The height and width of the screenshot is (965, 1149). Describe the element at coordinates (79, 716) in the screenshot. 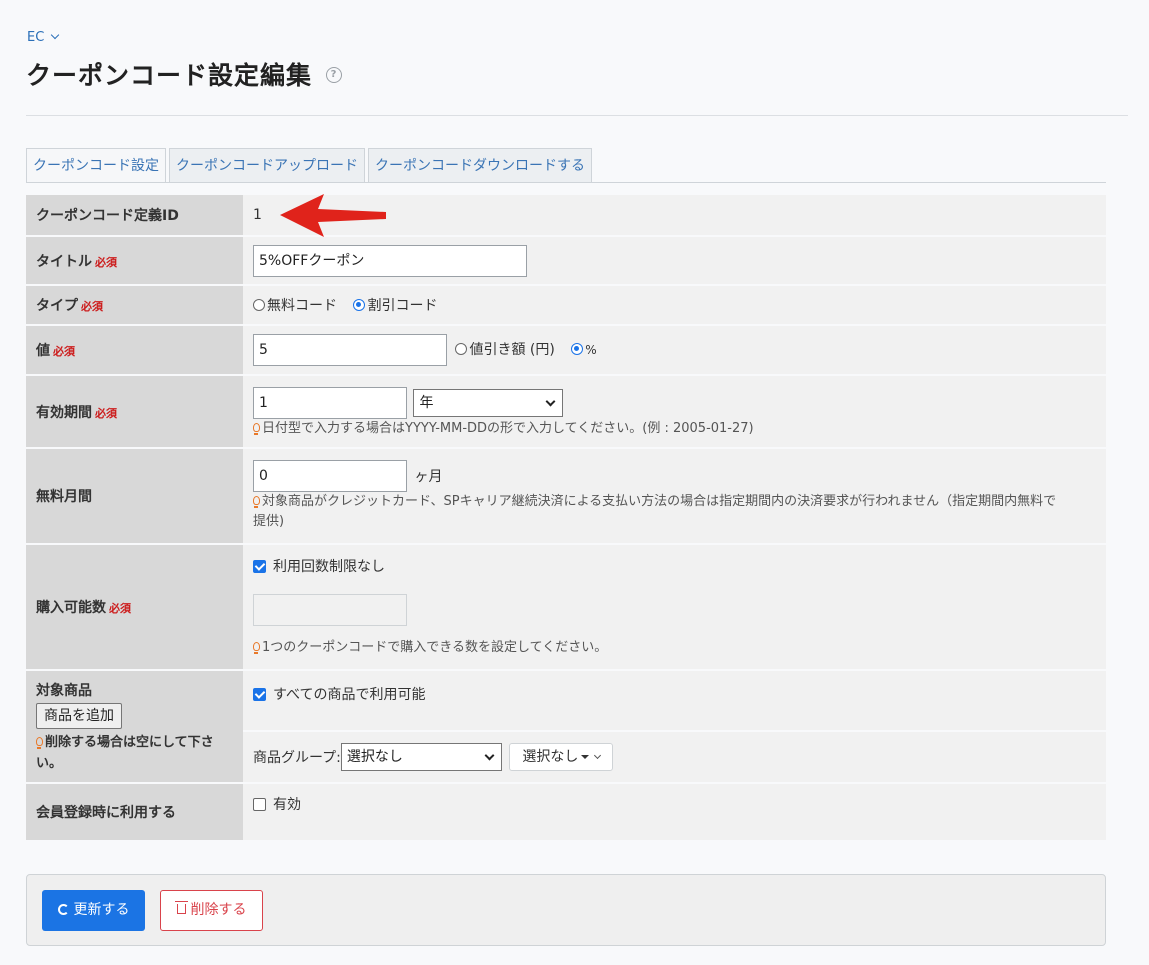

I see `add-product-button: 商品を追加` at that location.